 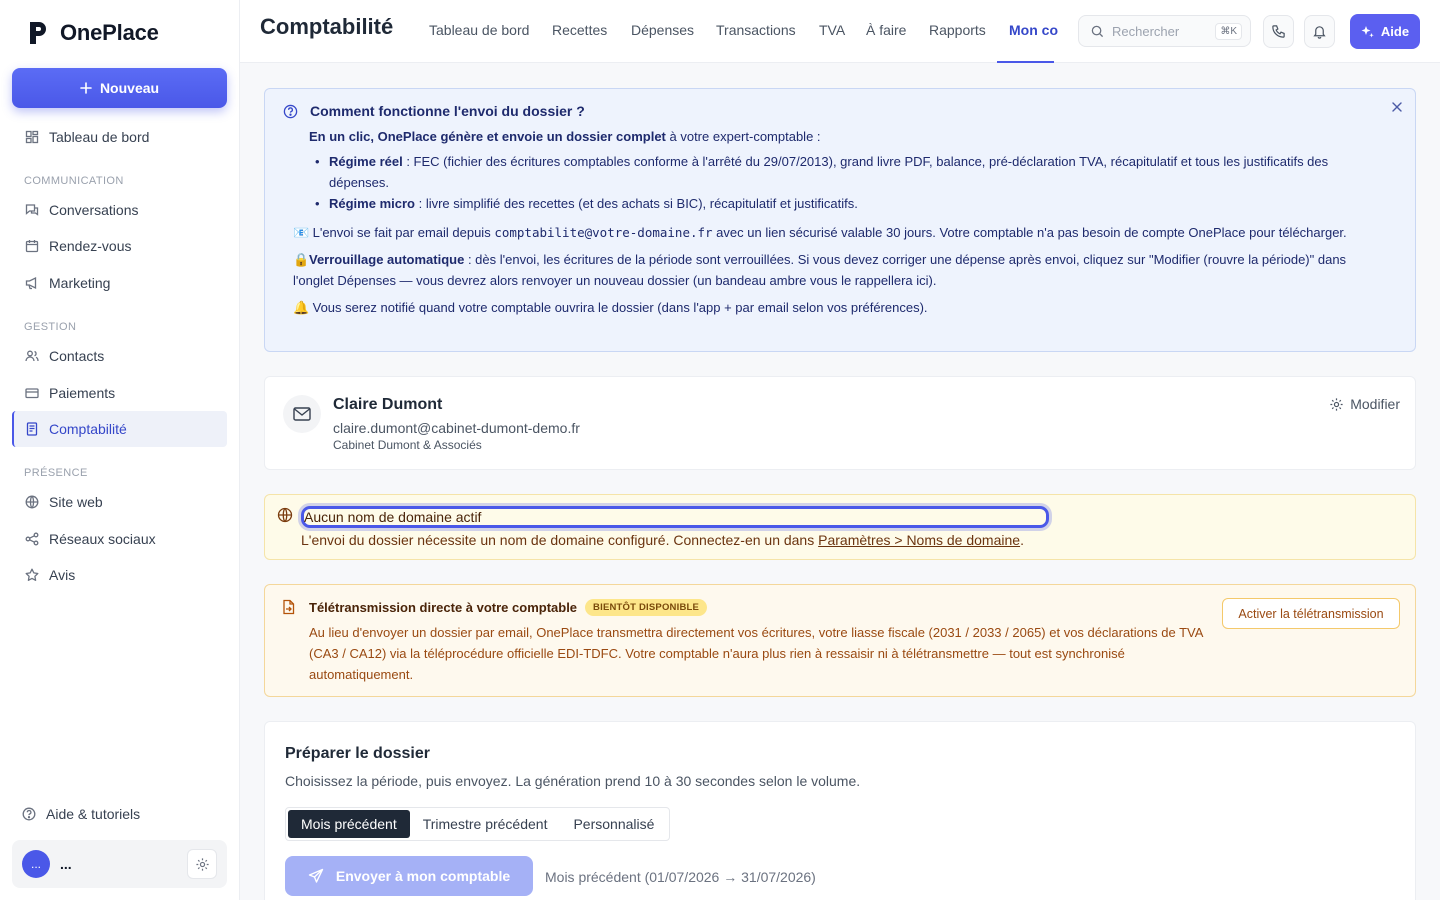 What do you see at coordinates (349, 824) in the screenshot?
I see `period-previous-month: Mois précédent` at bounding box center [349, 824].